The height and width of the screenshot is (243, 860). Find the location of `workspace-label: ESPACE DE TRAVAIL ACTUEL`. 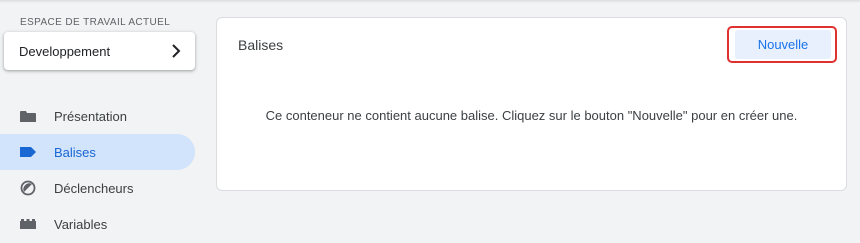

workspace-label: ESPACE DE TRAVAIL ACTUEL is located at coordinates (95, 22).